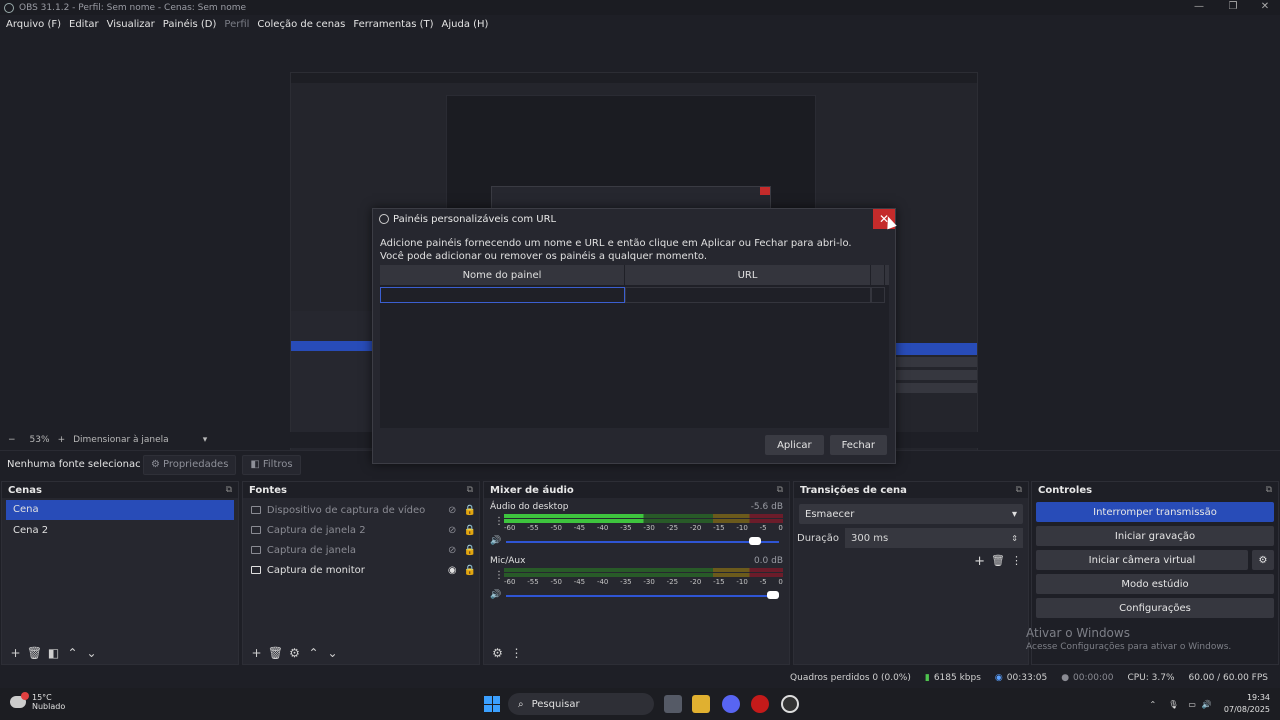  What do you see at coordinates (361, 530) in the screenshot?
I see `source-item: Captura de janela 2 ⊘ 🔒` at bounding box center [361, 530].